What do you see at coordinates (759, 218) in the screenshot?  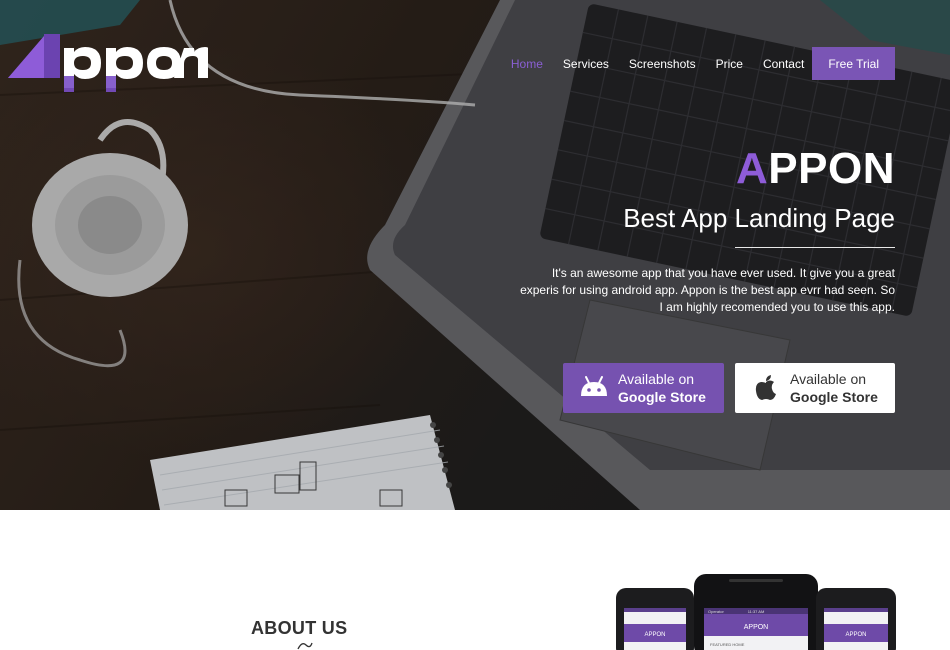 I see `hero-subtitle: Best App Landing Page` at bounding box center [759, 218].